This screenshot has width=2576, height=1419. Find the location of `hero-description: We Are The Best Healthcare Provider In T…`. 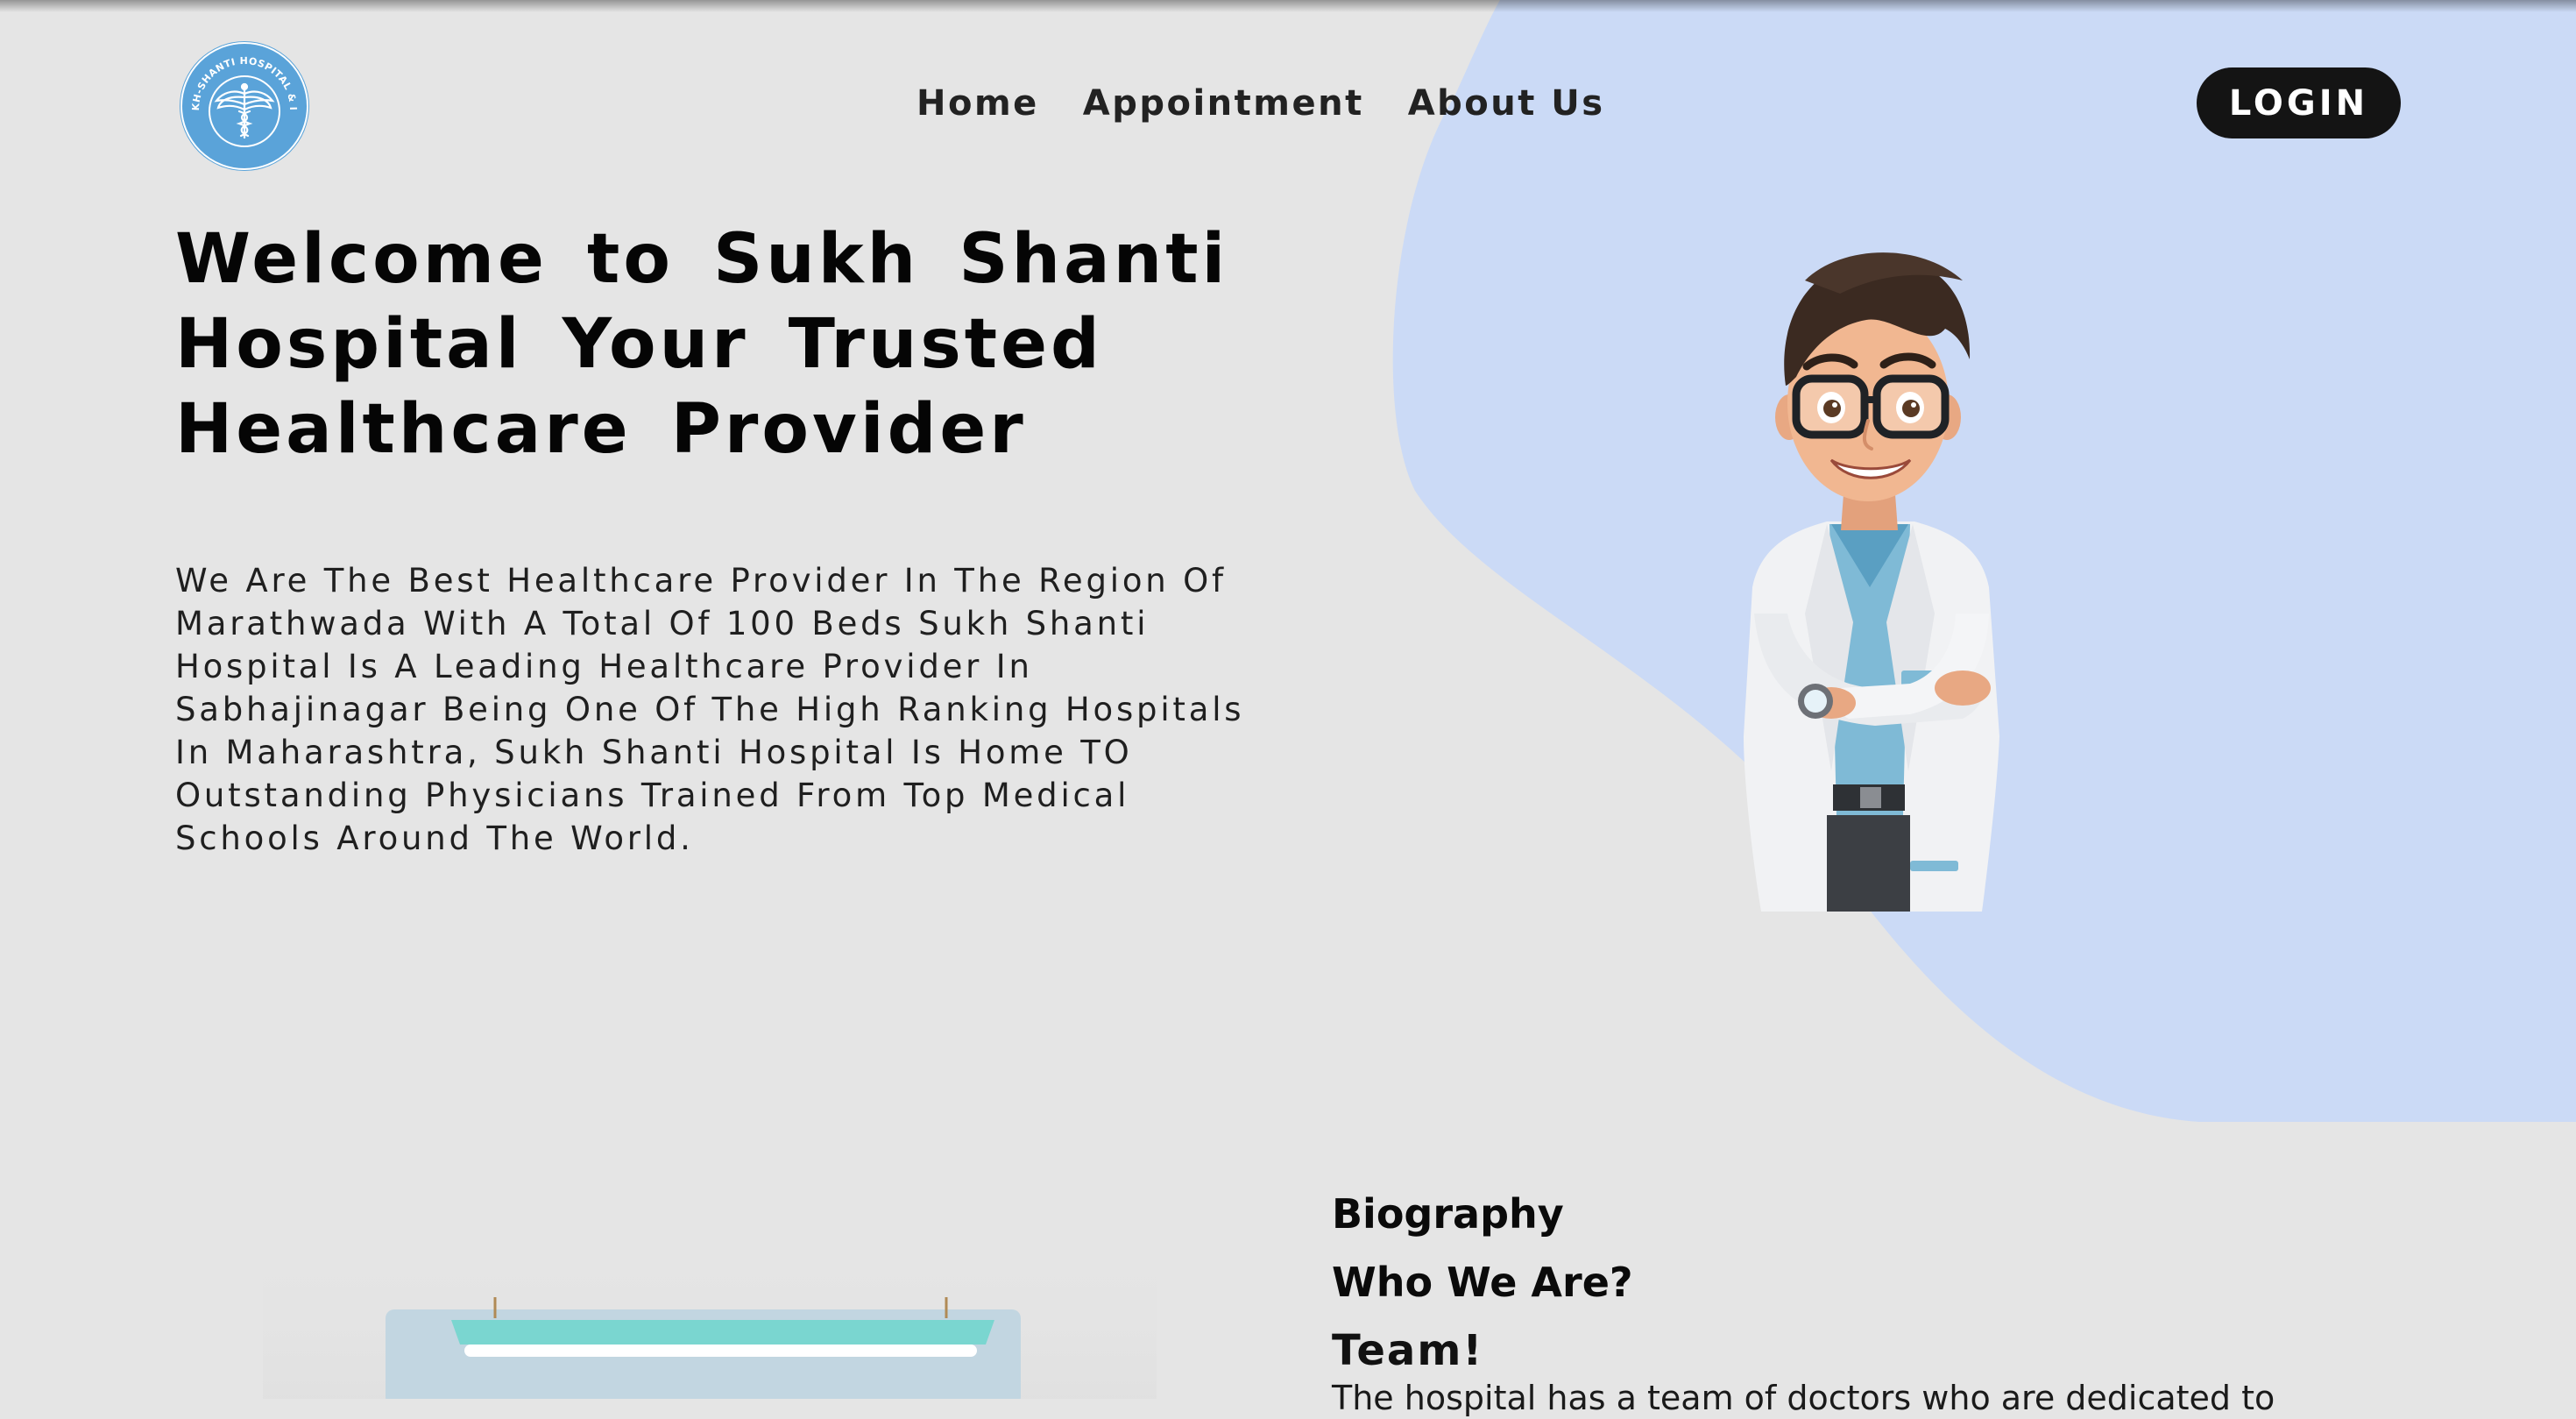

hero-description: We Are The Best Healthcare Provider In T… is located at coordinates (710, 709).